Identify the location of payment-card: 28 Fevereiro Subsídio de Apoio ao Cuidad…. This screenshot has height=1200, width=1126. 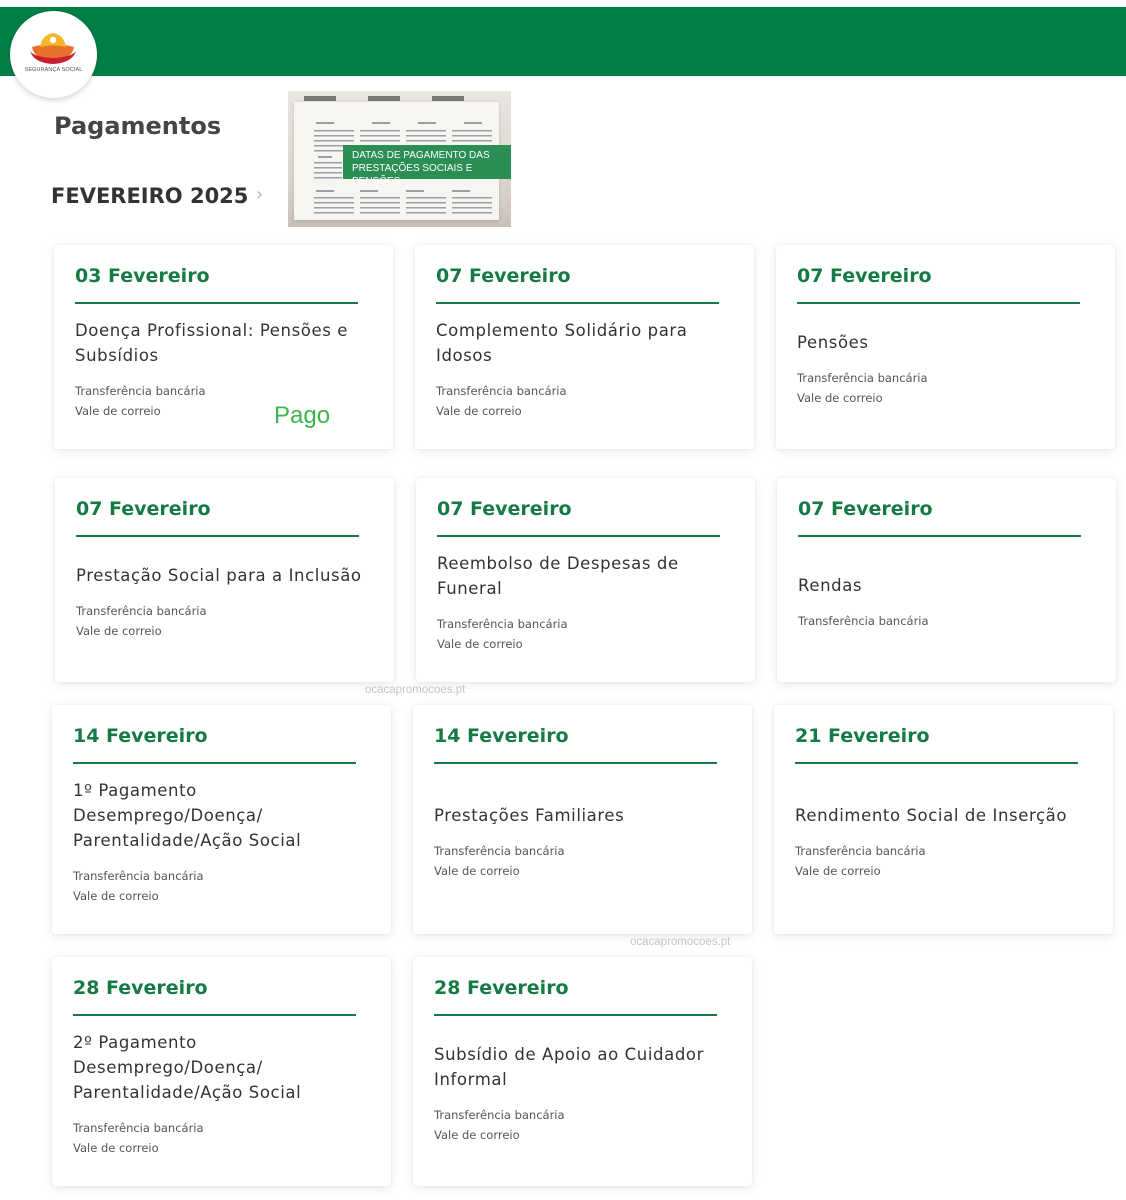
(582, 1071).